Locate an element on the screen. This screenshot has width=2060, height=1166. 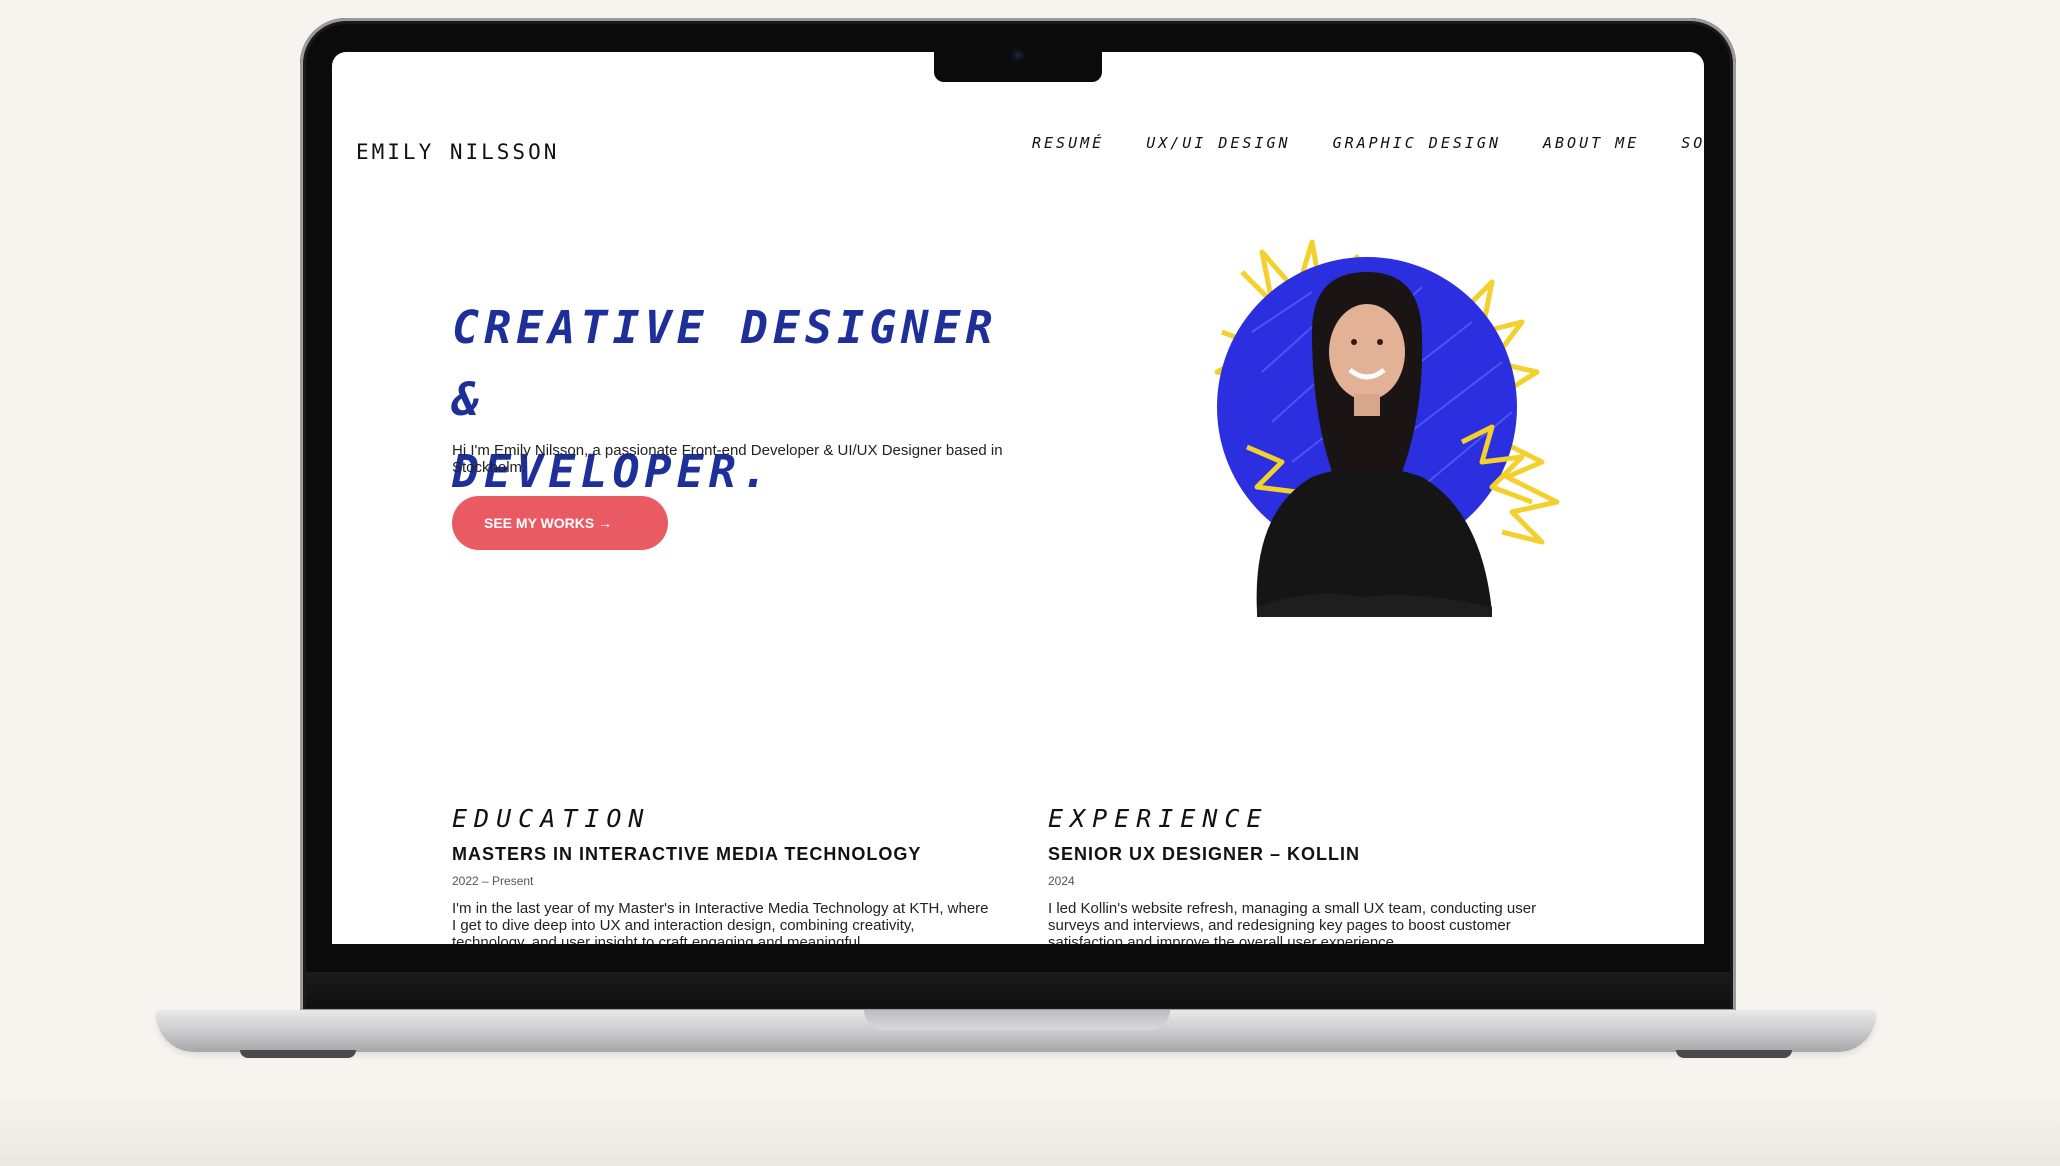
eye-left is located at coordinates (1354, 342).